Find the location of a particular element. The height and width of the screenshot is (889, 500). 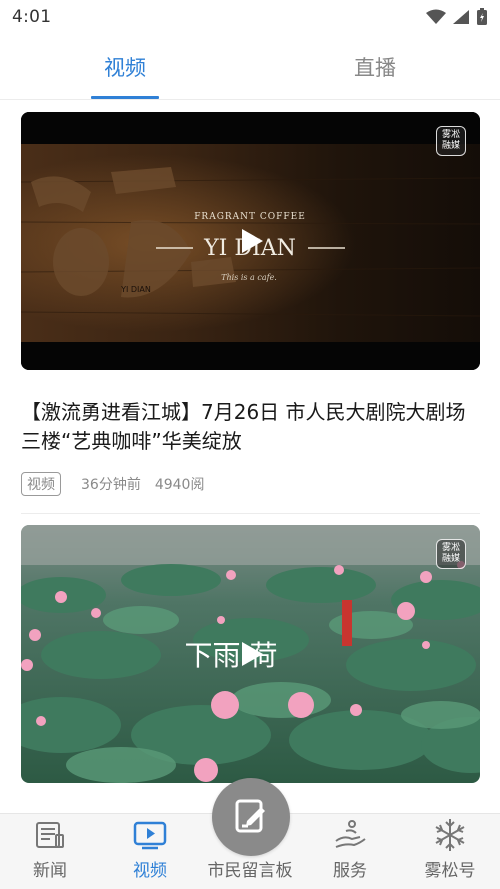

tab-indicator is located at coordinates (125, 97).